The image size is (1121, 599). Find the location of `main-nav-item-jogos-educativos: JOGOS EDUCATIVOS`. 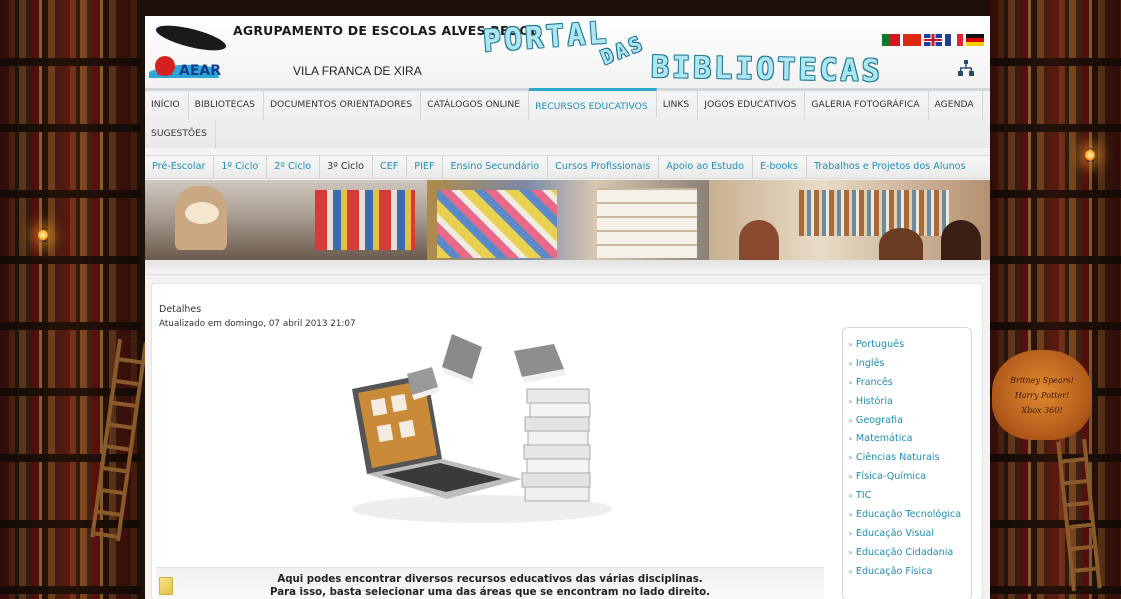

main-nav-item-jogos-educativos: JOGOS EDUCATIVOS is located at coordinates (752, 105).